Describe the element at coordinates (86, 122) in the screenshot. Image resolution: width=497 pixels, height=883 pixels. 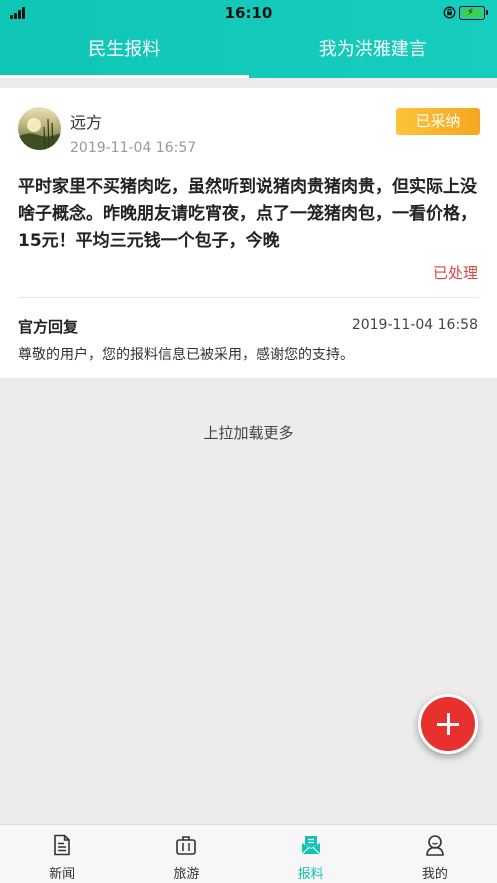
I see `user-name: 远方` at that location.